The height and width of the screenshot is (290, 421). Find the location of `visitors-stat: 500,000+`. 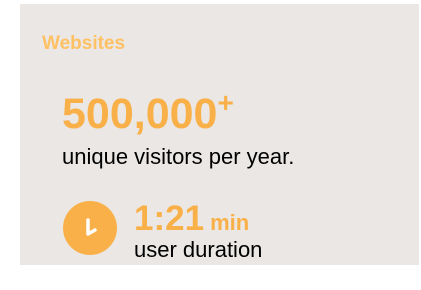

visitors-stat: 500,000+ is located at coordinates (148, 113).